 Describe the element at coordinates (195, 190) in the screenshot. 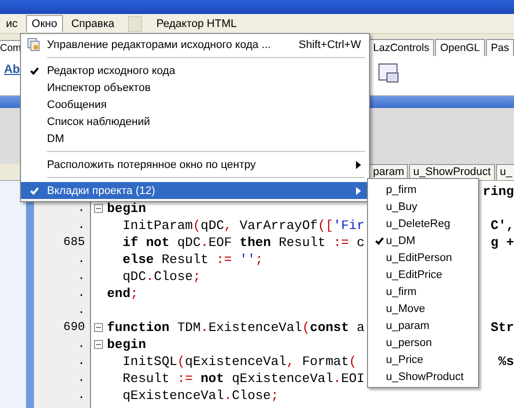

I see `menu-item: Вкладки проекта (12)` at that location.